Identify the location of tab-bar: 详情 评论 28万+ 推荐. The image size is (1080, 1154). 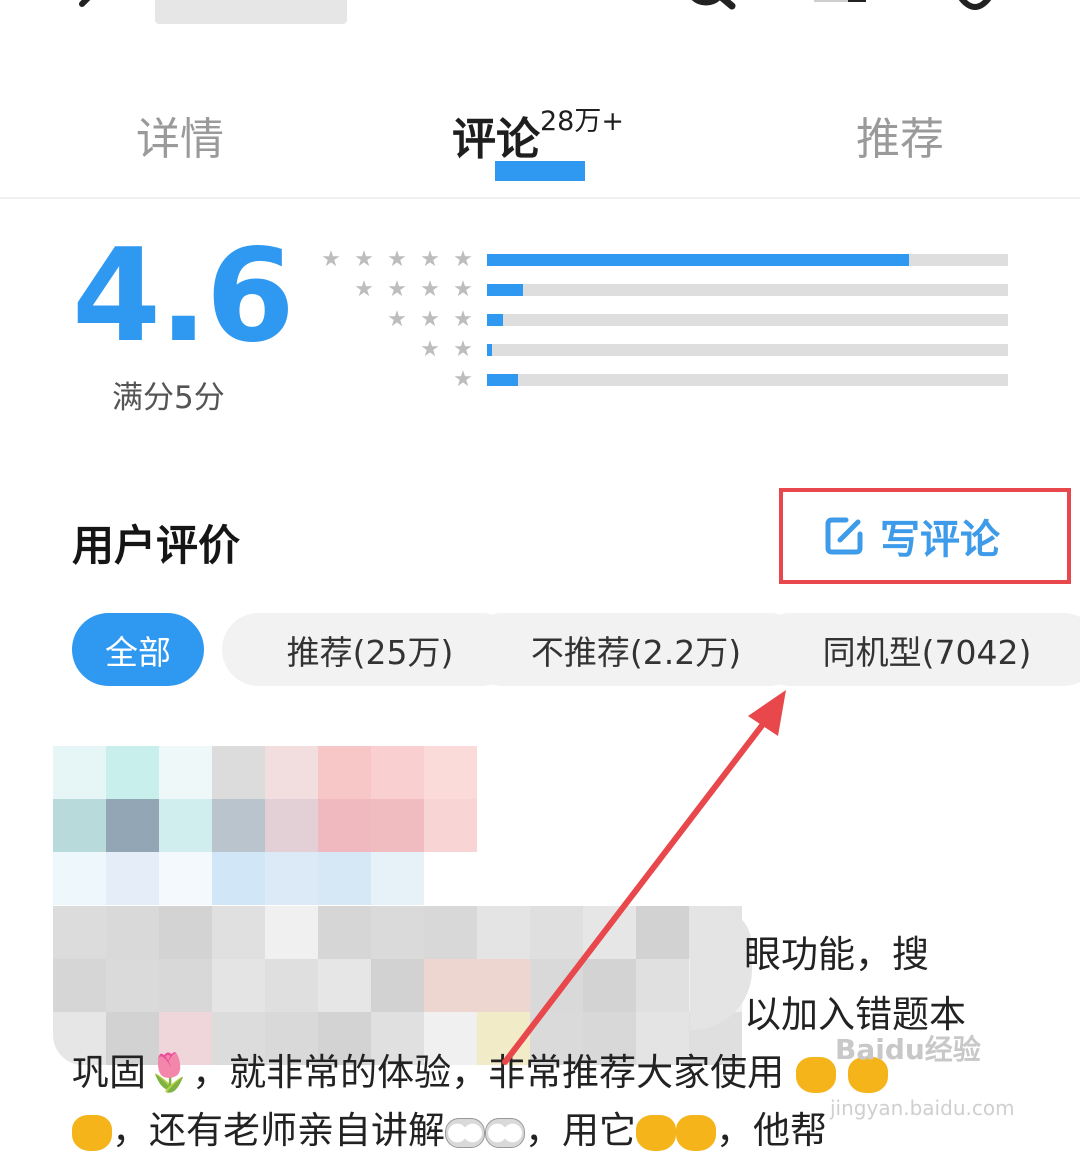
(540, 142).